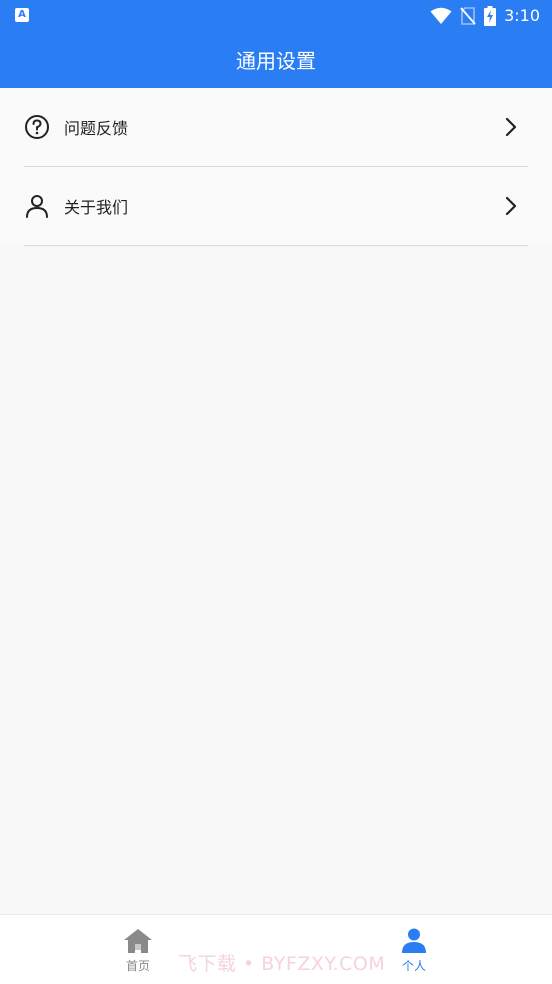  I want to click on help-circle-icon, so click(37, 127).